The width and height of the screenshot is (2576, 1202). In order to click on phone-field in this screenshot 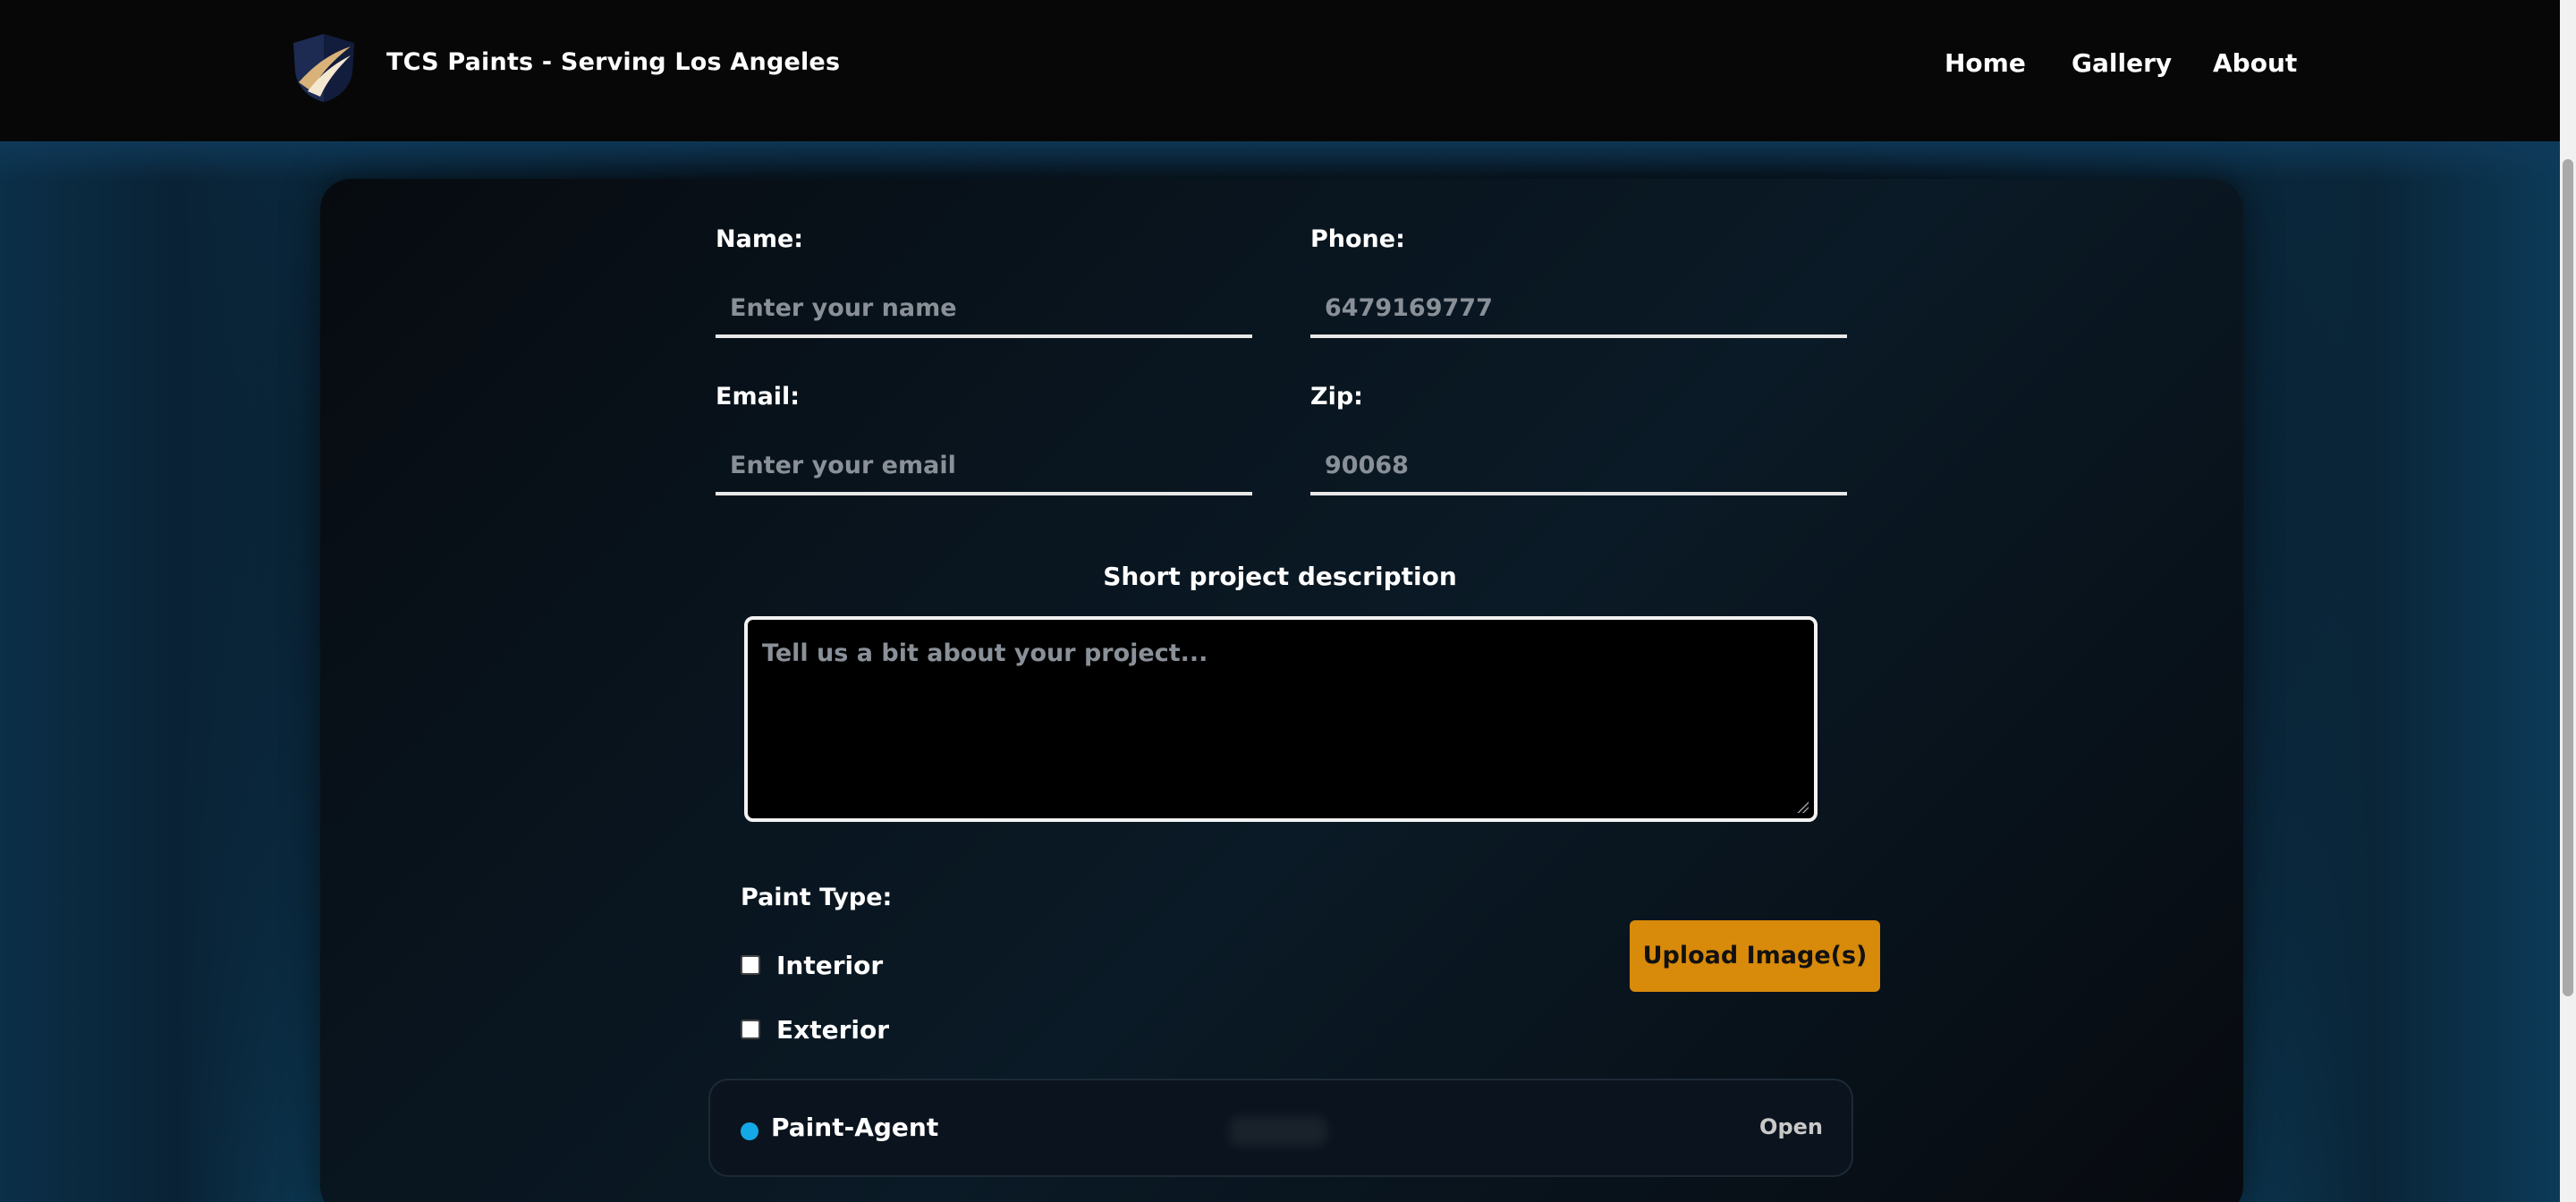, I will do `click(1578, 309)`.